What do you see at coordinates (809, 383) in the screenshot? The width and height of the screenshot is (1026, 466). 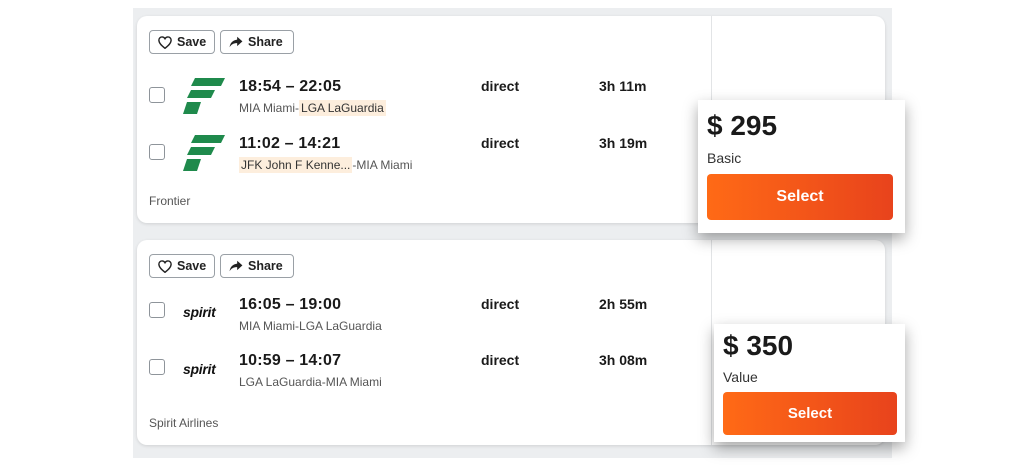 I see `price-panel: $ 350 Value Select` at bounding box center [809, 383].